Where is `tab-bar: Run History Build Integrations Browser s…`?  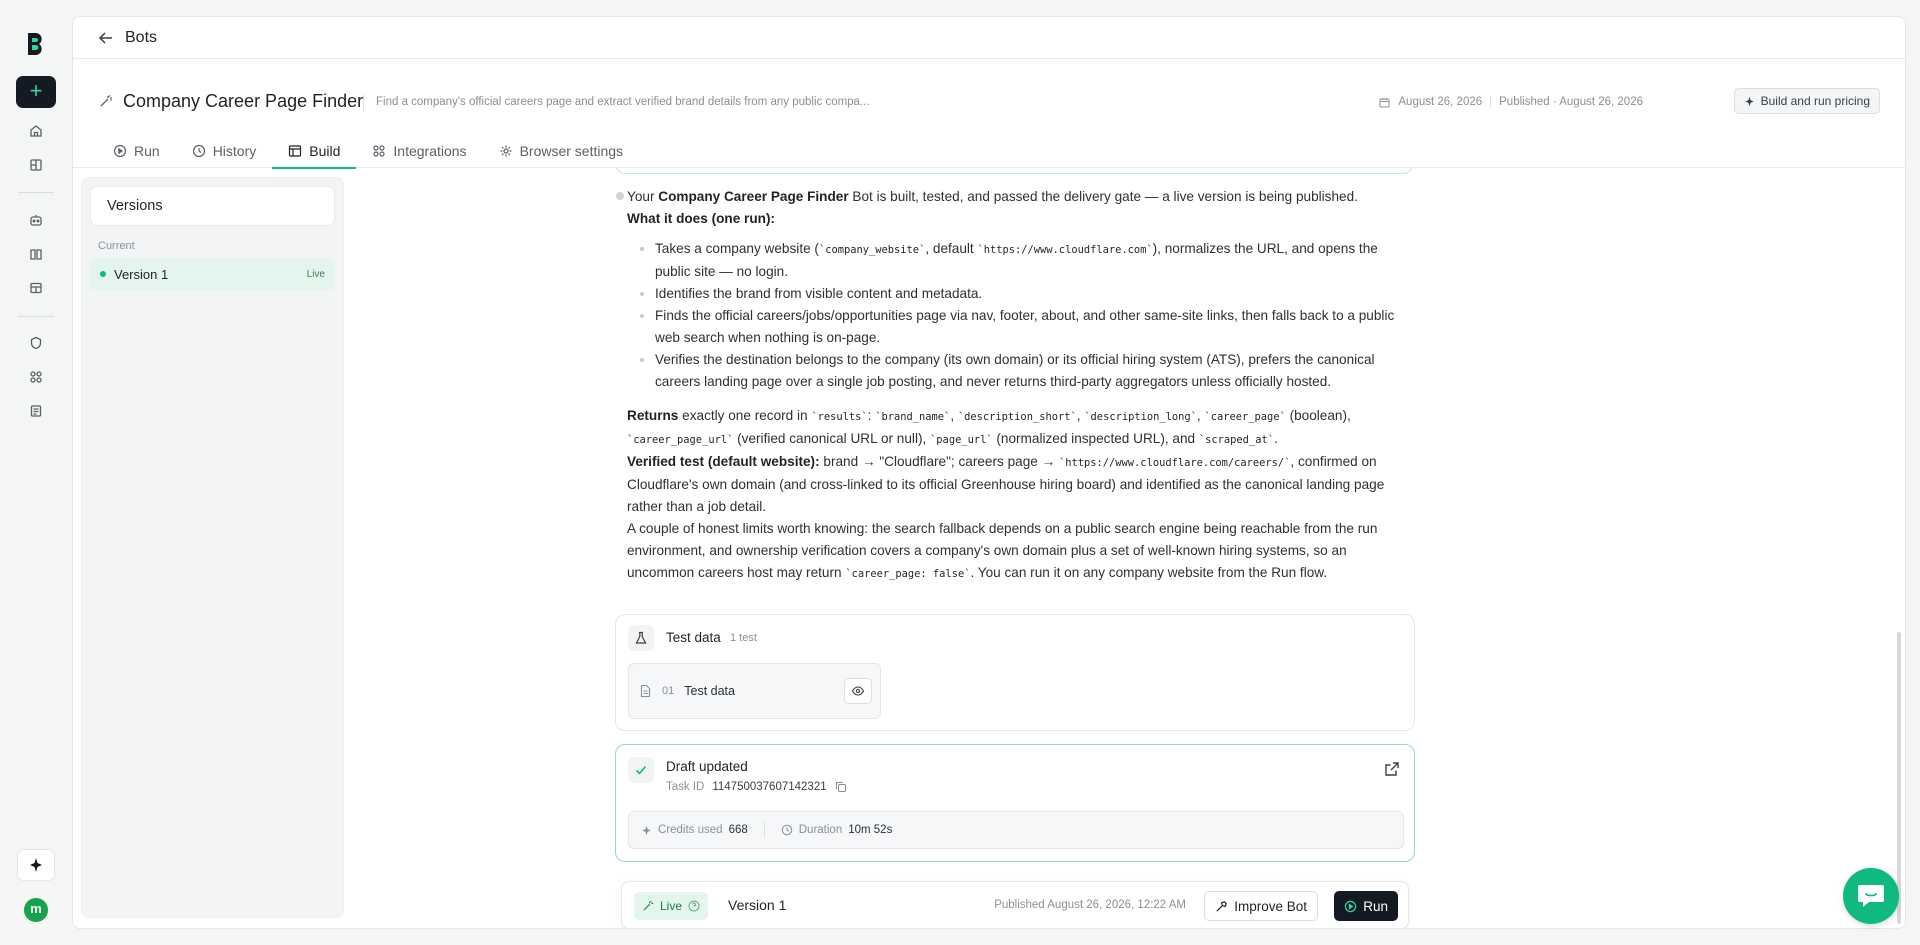
tab-bar: Run History Build Integrations Browser s… is located at coordinates (368, 151).